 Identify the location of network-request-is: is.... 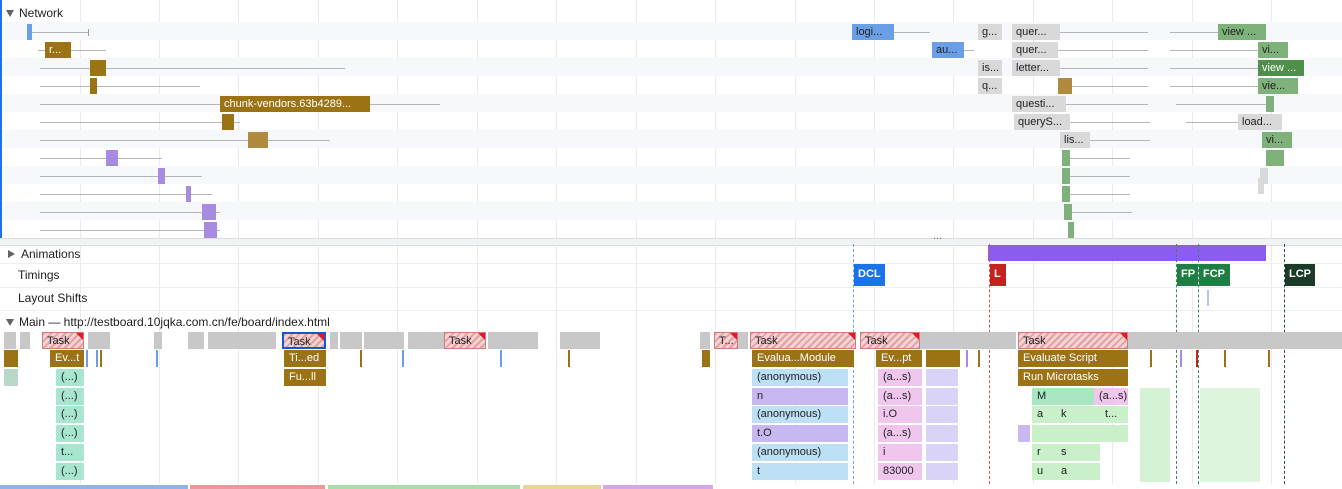
(990, 68).